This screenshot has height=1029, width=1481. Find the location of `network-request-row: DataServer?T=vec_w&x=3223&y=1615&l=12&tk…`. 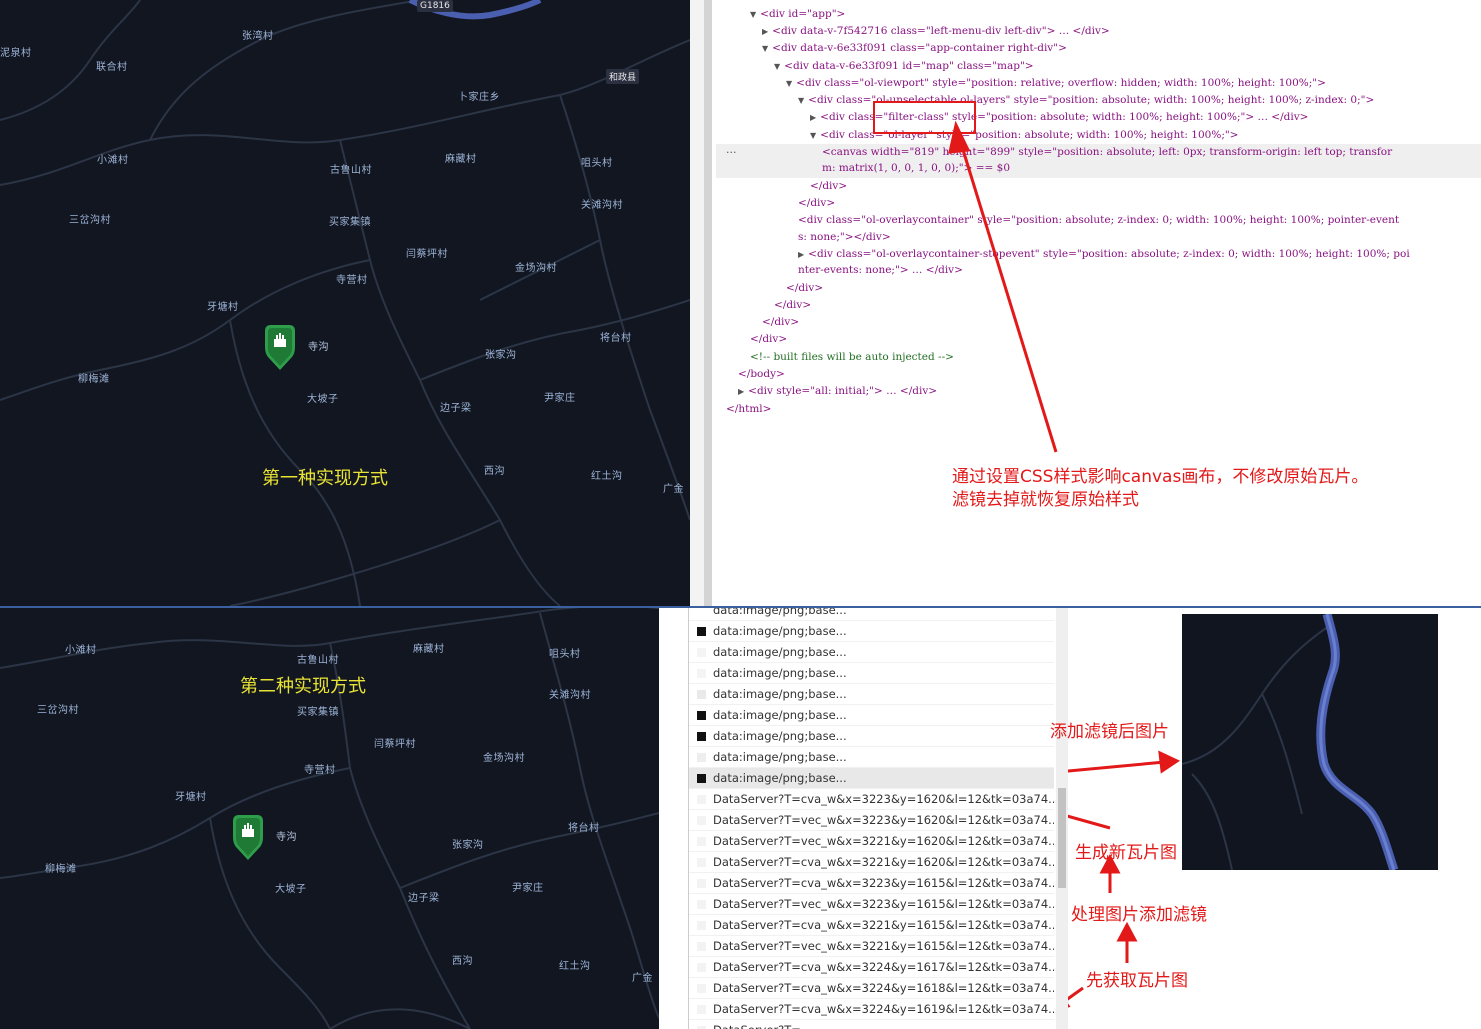

network-request-row: DataServer?T=vec_w&x=3223&y=1615&l=12&tk… is located at coordinates (871, 904).